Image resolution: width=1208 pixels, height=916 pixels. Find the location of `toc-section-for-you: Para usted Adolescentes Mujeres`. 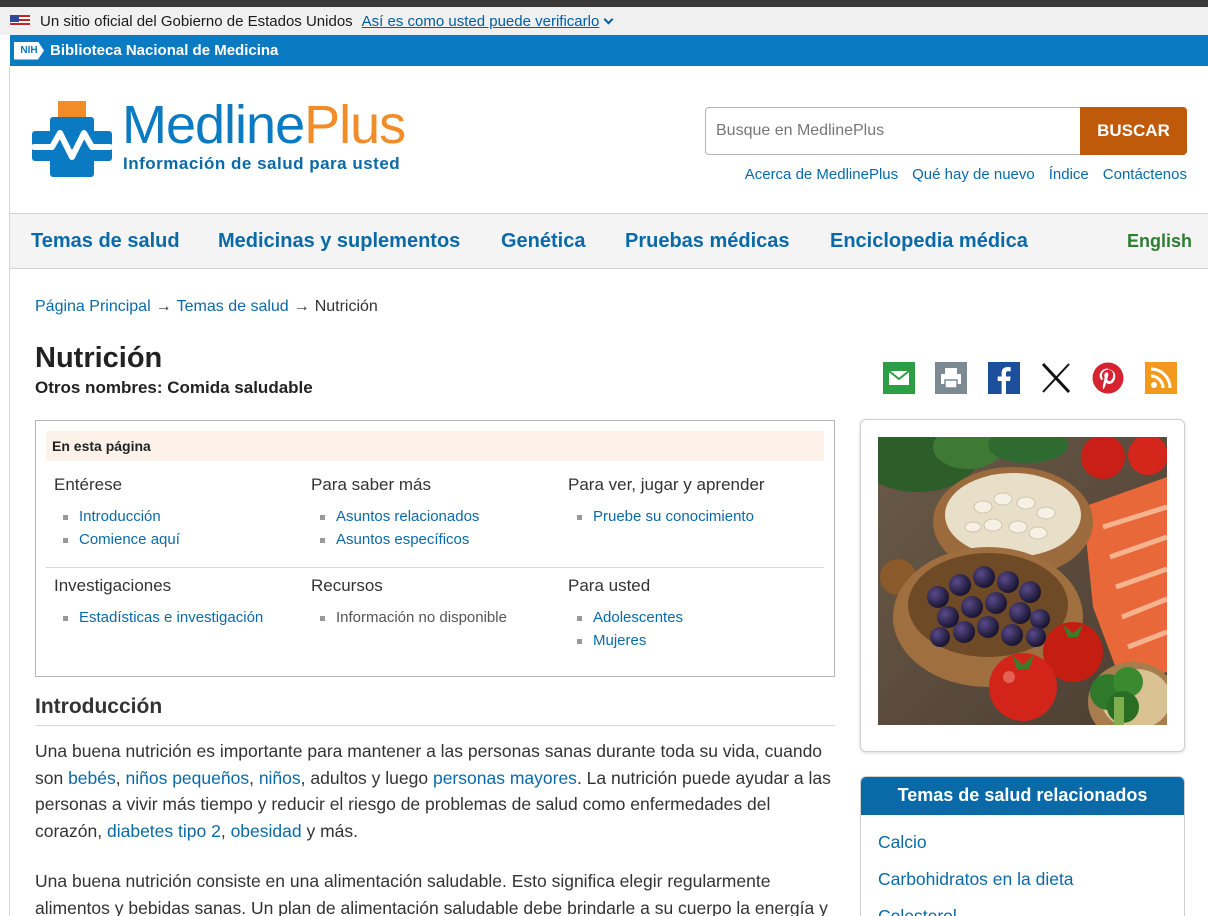

toc-section-for-you: Para usted Adolescentes Mujeres is located at coordinates (693, 615).